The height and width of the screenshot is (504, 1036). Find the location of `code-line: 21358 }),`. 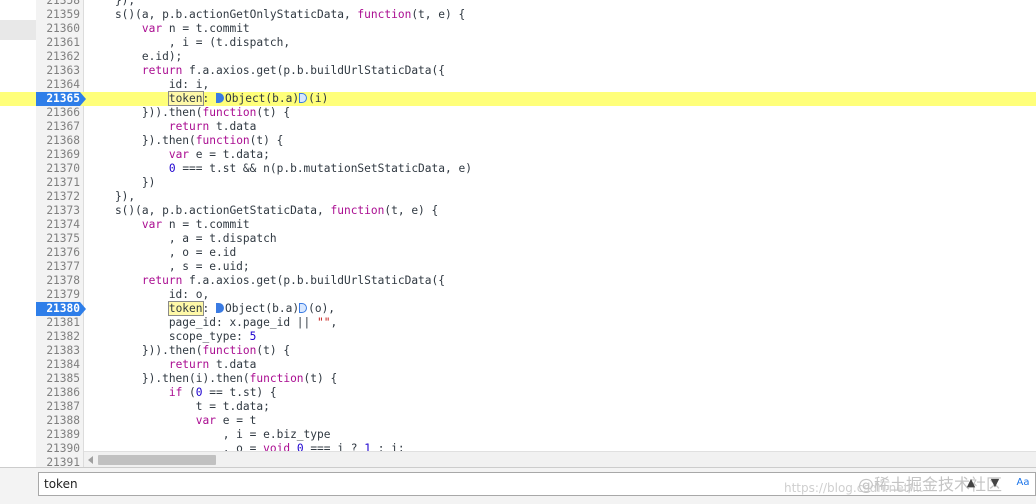

code-line: 21358 }), is located at coordinates (518, 4).